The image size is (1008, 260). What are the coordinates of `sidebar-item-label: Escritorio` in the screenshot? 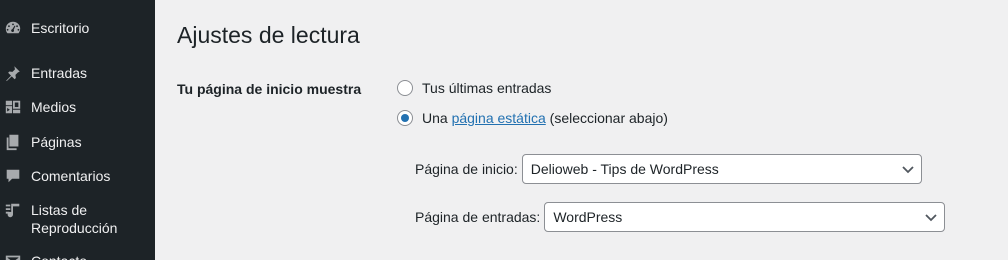 It's located at (60, 28).